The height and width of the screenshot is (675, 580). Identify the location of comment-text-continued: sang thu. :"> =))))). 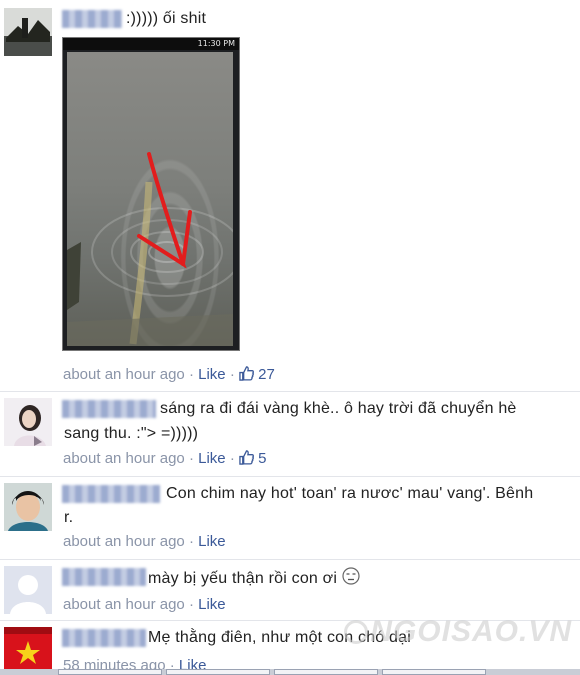
(131, 433).